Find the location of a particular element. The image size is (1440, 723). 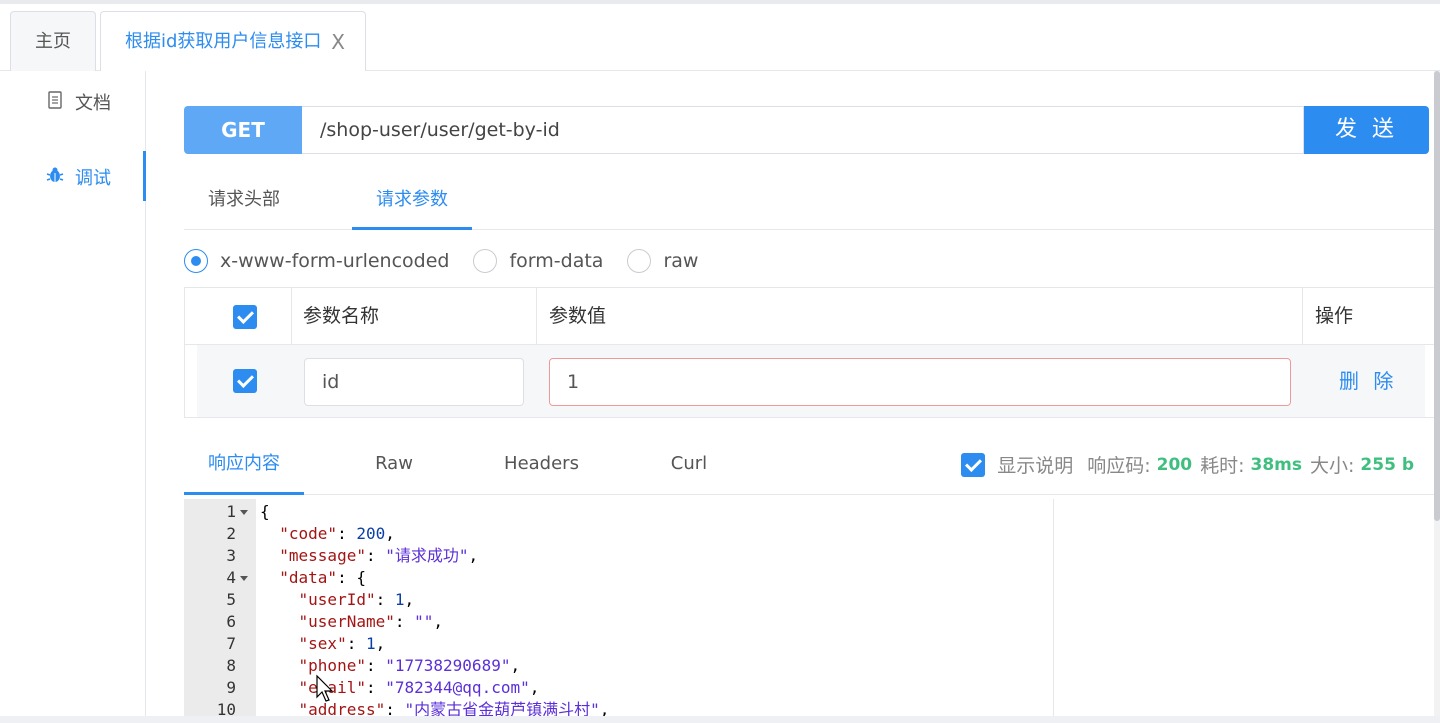

request-bar: GET /shop-user/user/get-by-id 发 送 is located at coordinates (806, 130).